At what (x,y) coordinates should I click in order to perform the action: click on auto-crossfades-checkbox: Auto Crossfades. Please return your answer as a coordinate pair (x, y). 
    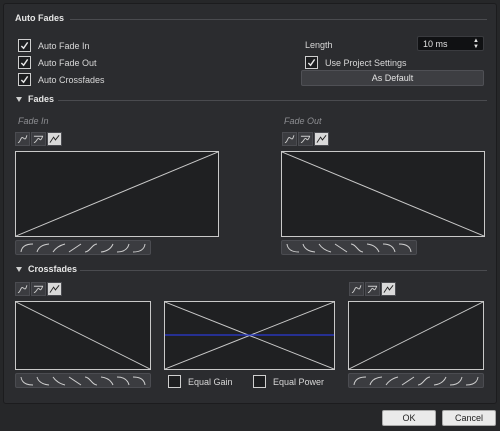
    Looking at the image, I should click on (61, 79).